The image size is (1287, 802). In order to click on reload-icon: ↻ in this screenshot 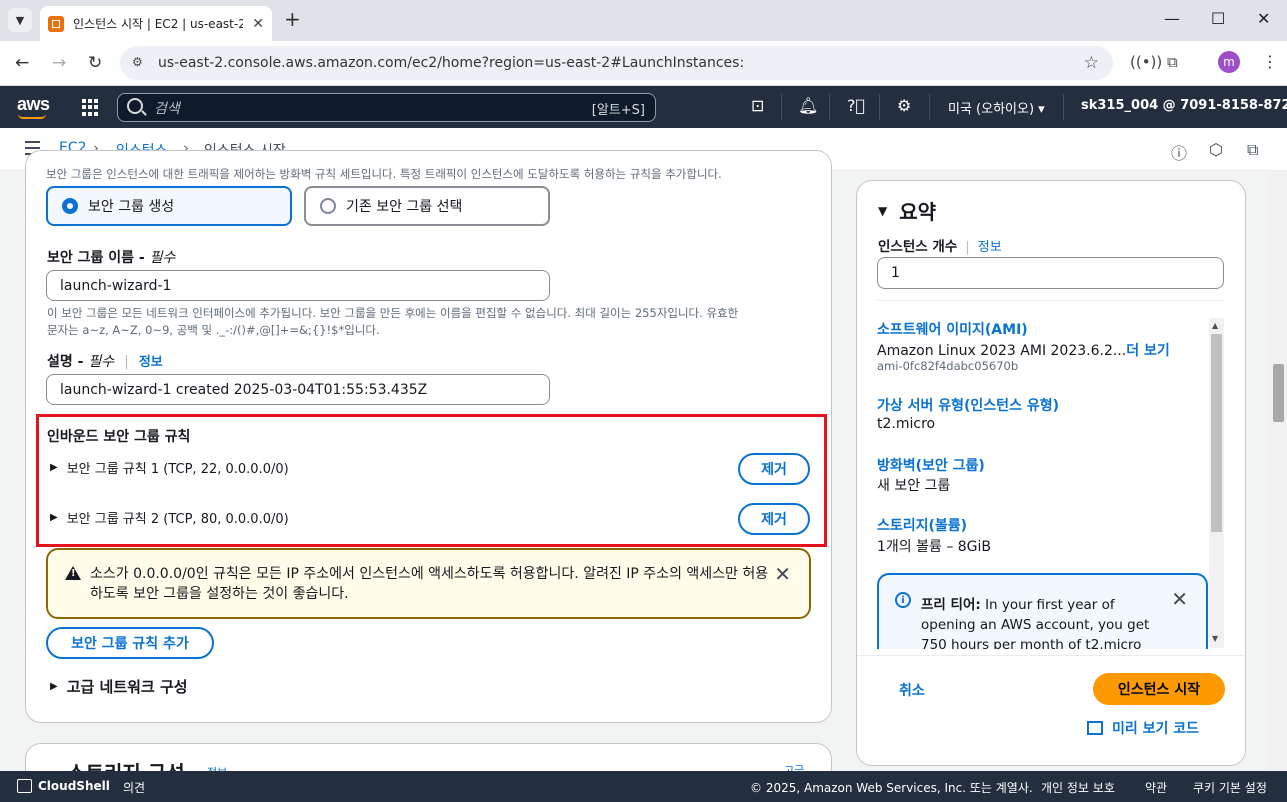, I will do `click(95, 63)`.